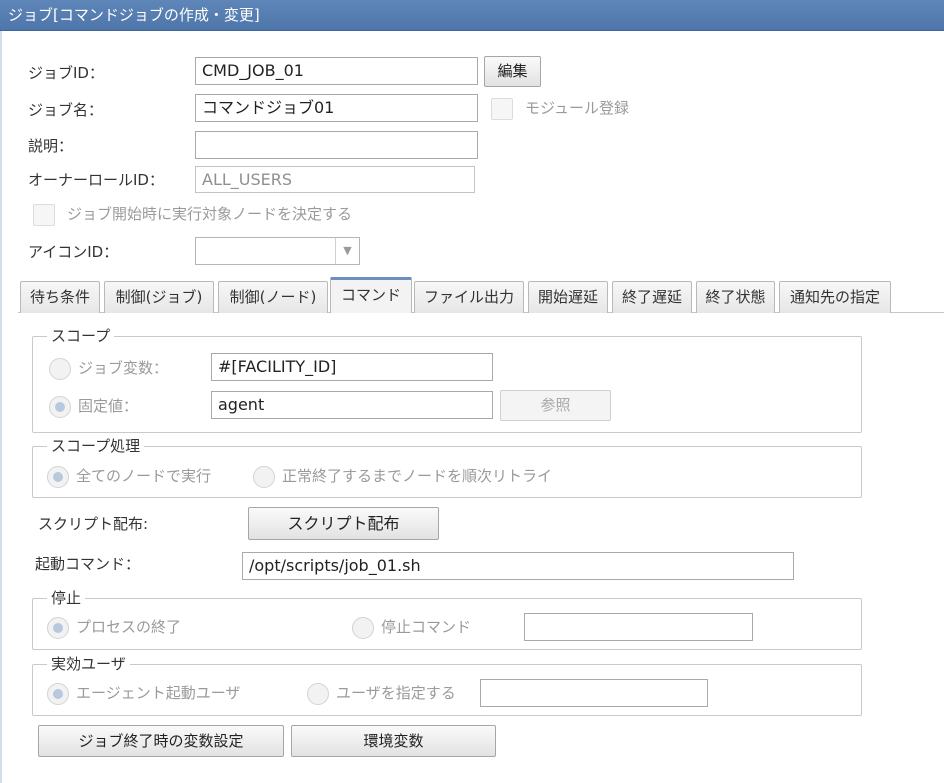 This screenshot has height=783, width=944. I want to click on module-register-checkbox, so click(502, 109).